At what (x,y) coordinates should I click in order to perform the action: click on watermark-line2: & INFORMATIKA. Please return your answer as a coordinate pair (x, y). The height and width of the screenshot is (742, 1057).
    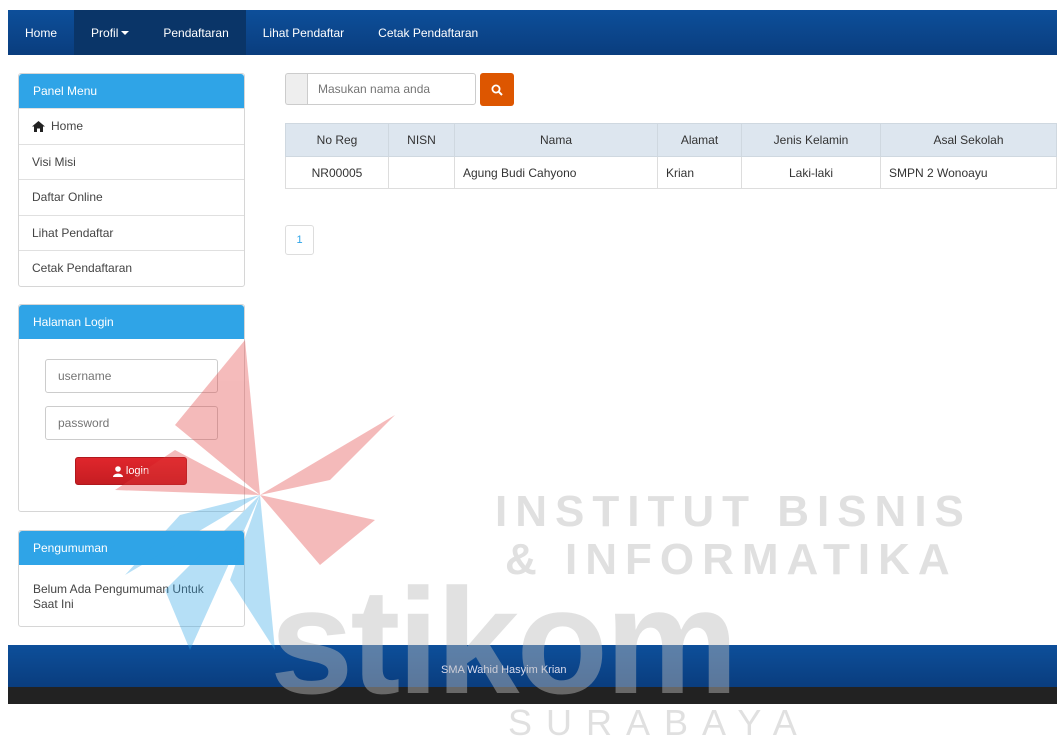
    Looking at the image, I should click on (731, 559).